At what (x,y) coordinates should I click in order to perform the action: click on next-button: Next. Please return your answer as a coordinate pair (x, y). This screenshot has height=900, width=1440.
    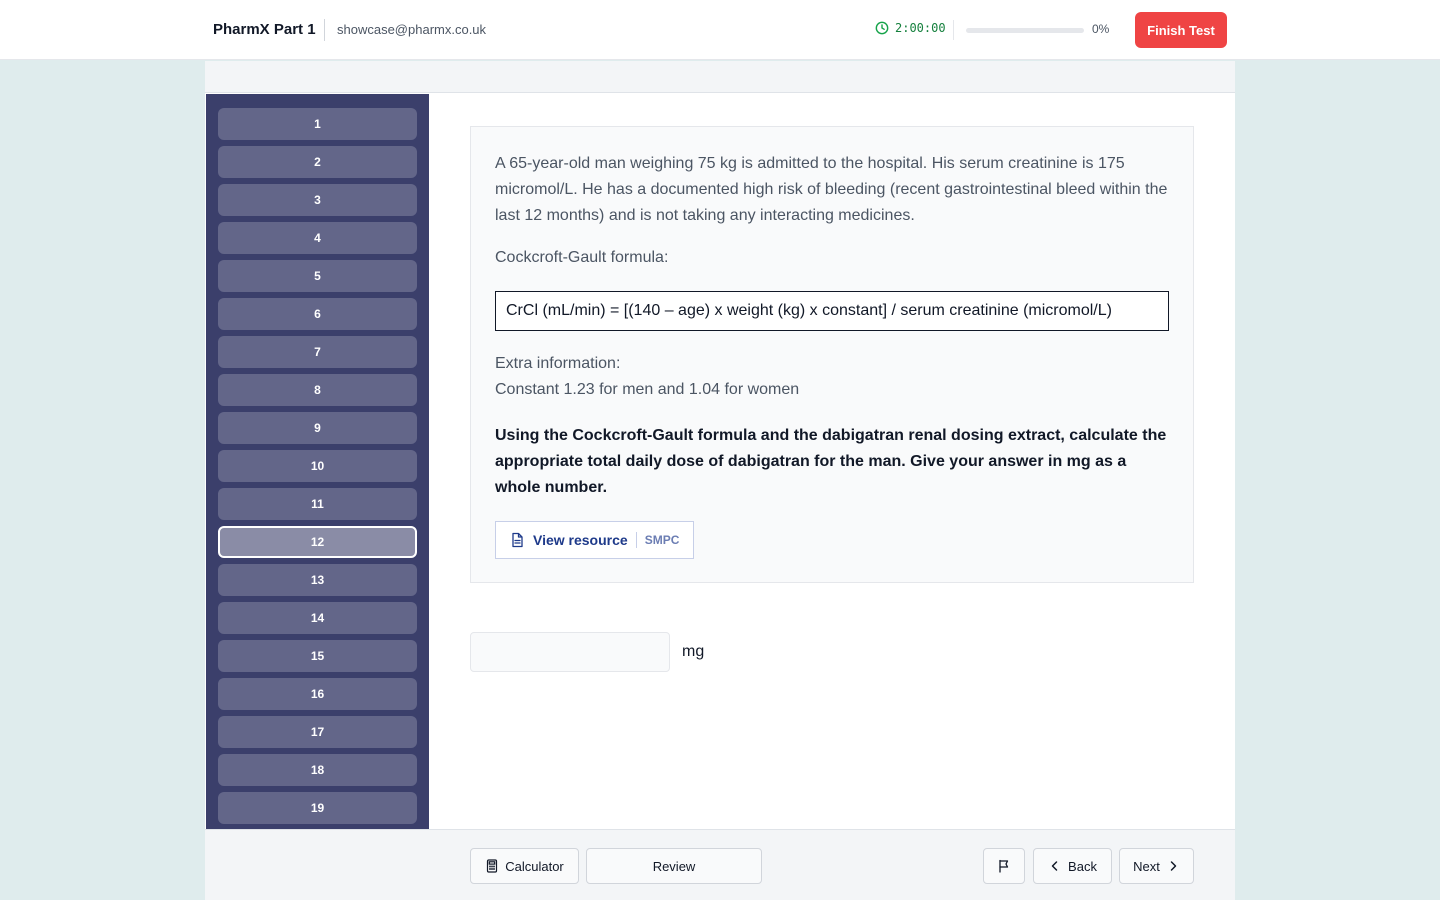
    Looking at the image, I should click on (1156, 866).